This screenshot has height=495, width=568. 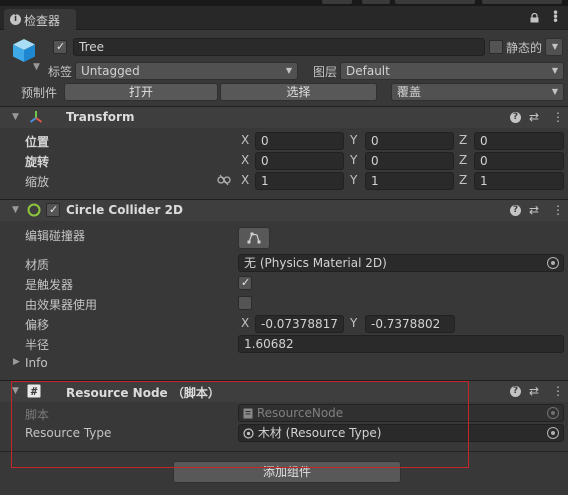 I want to click on offset-y-field: -0.7378802, so click(x=410, y=324).